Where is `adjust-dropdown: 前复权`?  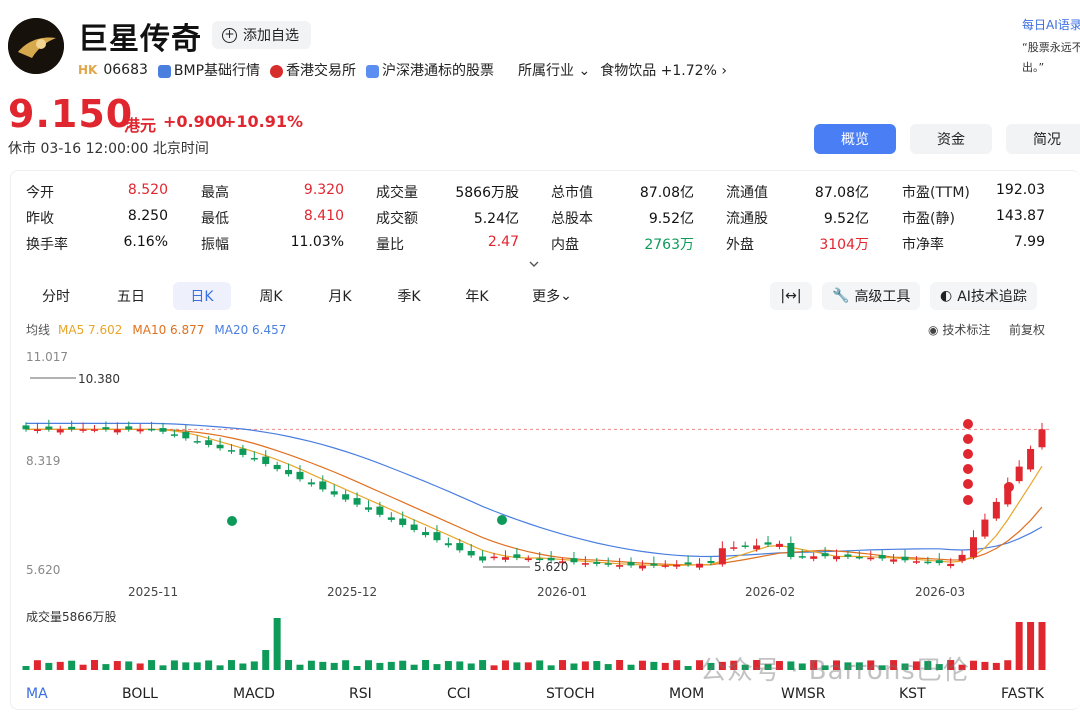
adjust-dropdown: 前复权 is located at coordinates (1027, 329).